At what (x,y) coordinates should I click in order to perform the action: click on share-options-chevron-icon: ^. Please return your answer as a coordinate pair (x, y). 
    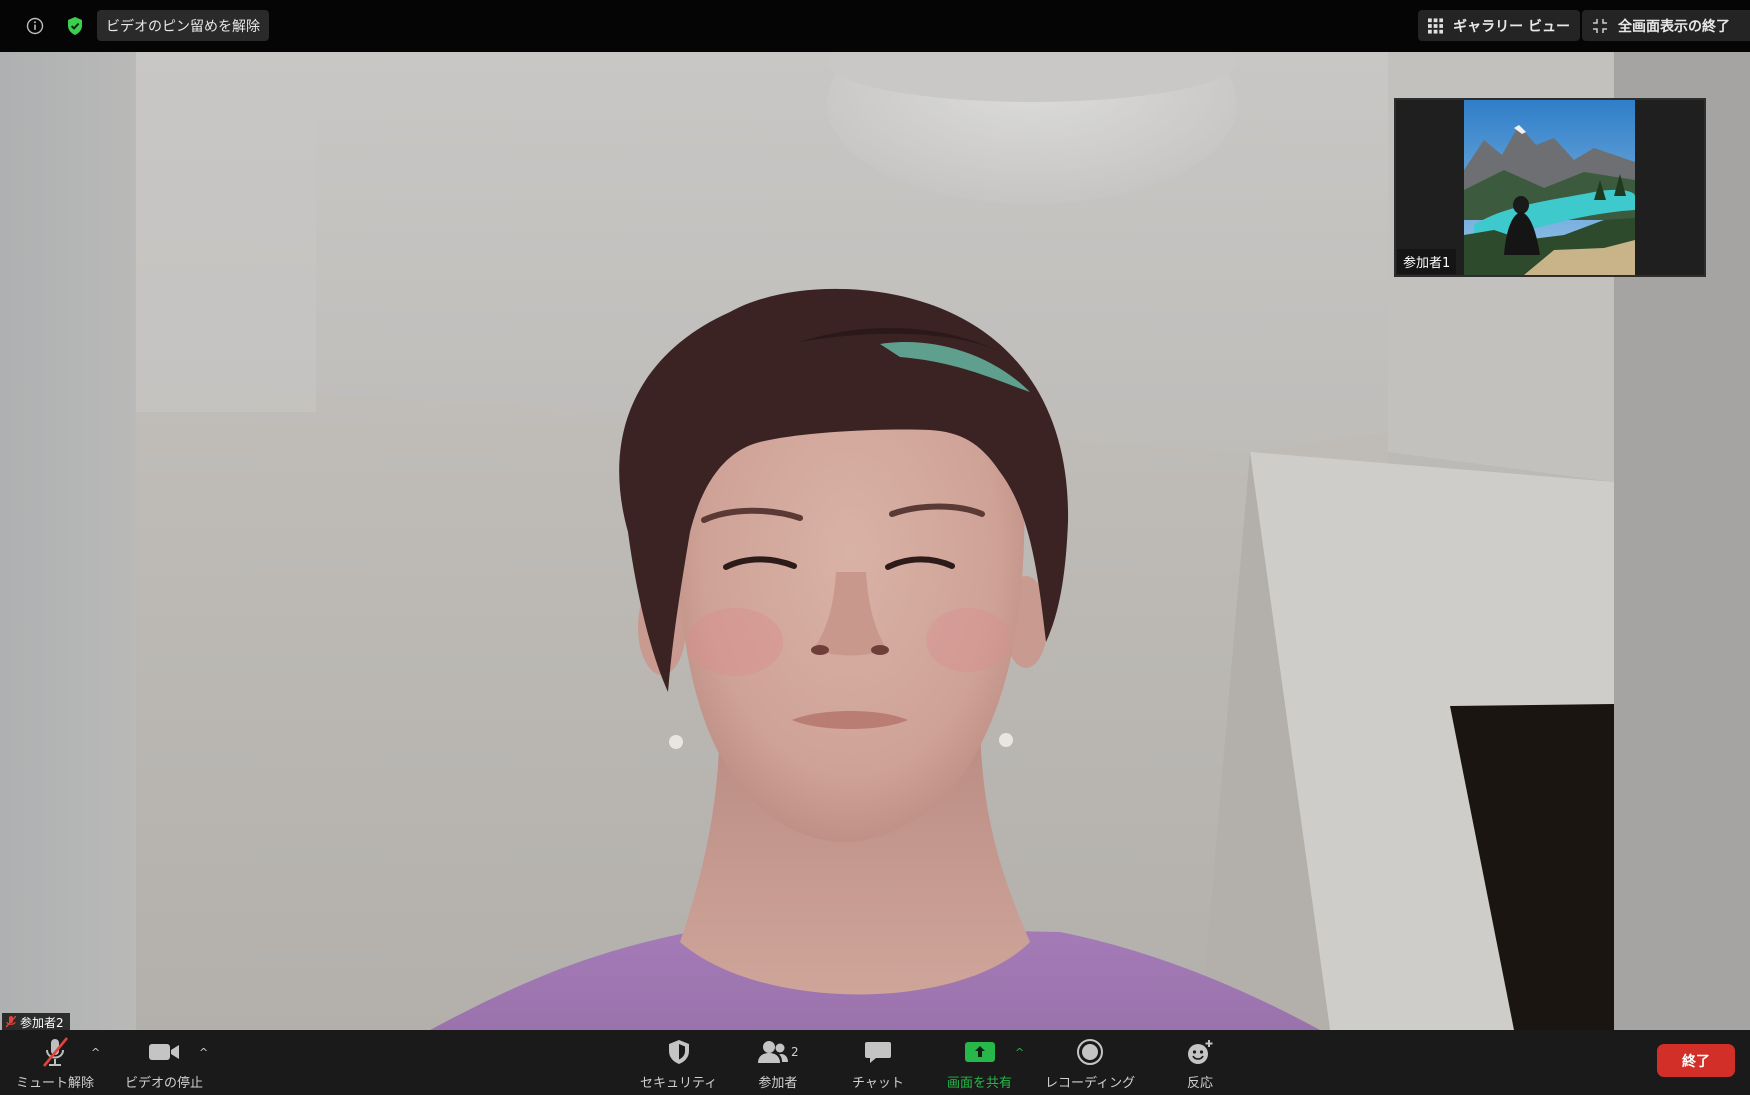
    Looking at the image, I should click on (1019, 1052).